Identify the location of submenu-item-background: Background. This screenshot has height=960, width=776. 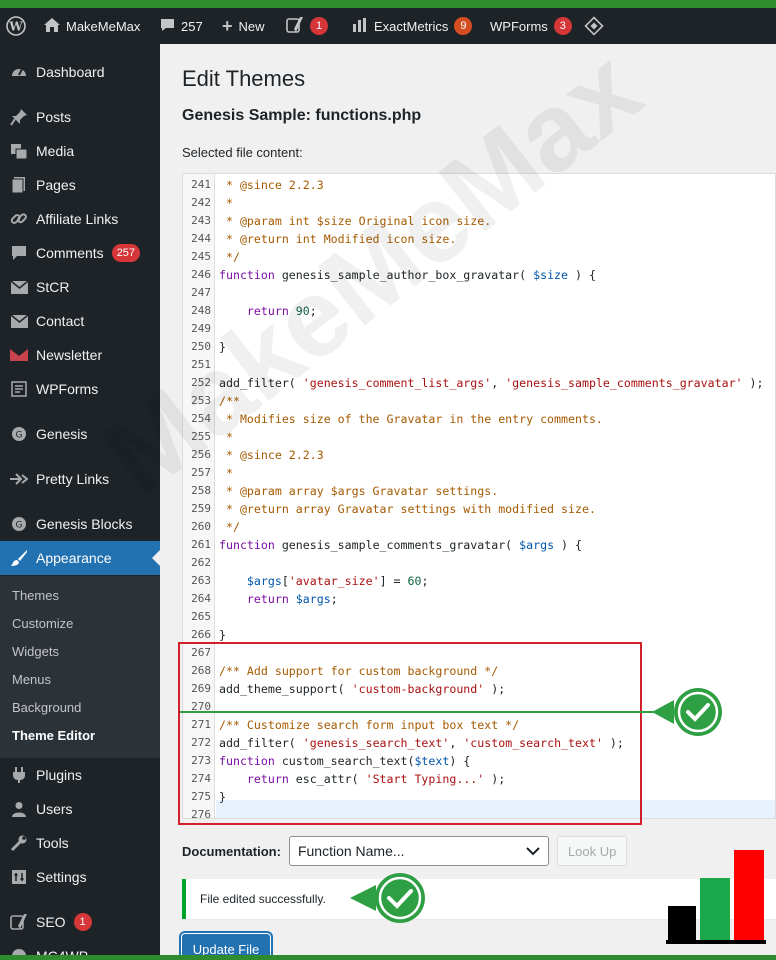
(46, 707).